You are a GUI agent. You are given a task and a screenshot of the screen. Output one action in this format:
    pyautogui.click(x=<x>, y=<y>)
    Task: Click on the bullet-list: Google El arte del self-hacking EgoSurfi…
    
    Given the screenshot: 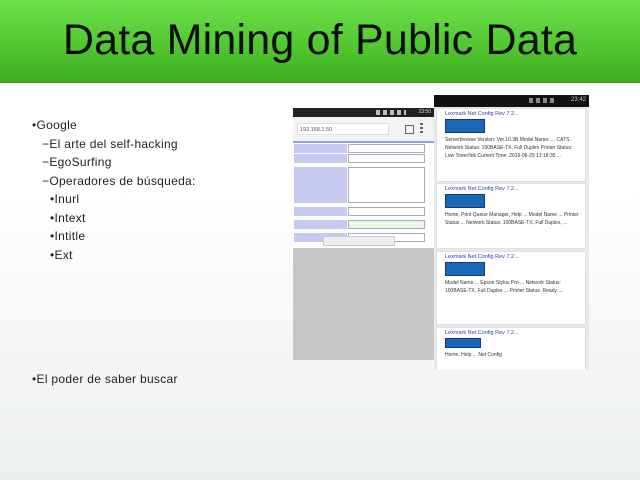 What is the action you would take?
    pyautogui.click(x=114, y=190)
    